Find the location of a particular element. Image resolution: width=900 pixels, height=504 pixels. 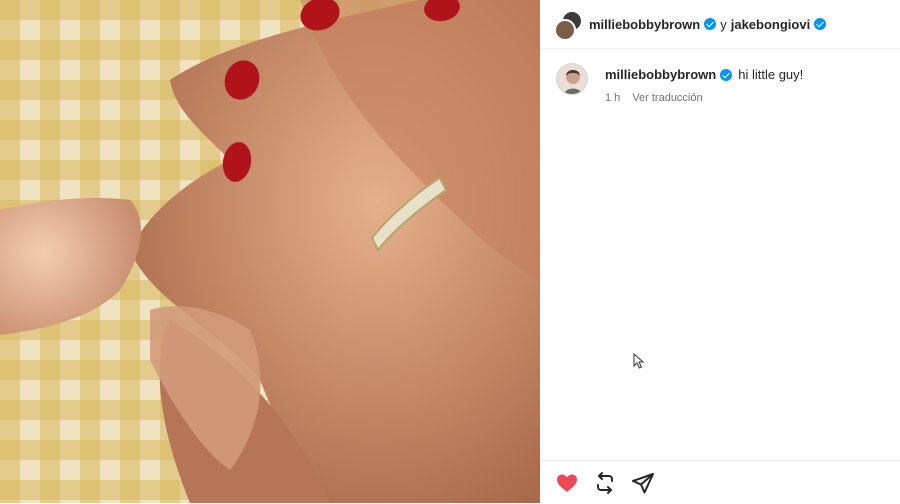

avatar-image is located at coordinates (572, 79).